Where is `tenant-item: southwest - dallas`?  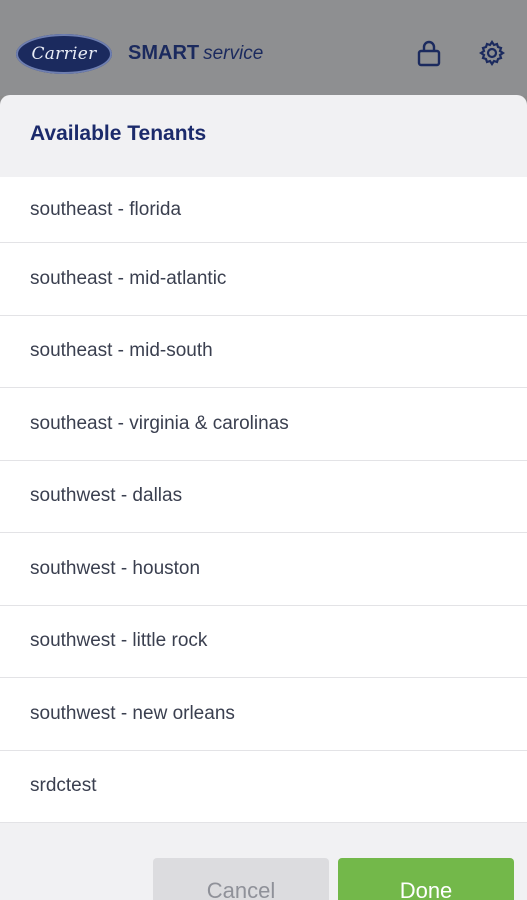
tenant-item: southwest - dallas is located at coordinates (263, 497).